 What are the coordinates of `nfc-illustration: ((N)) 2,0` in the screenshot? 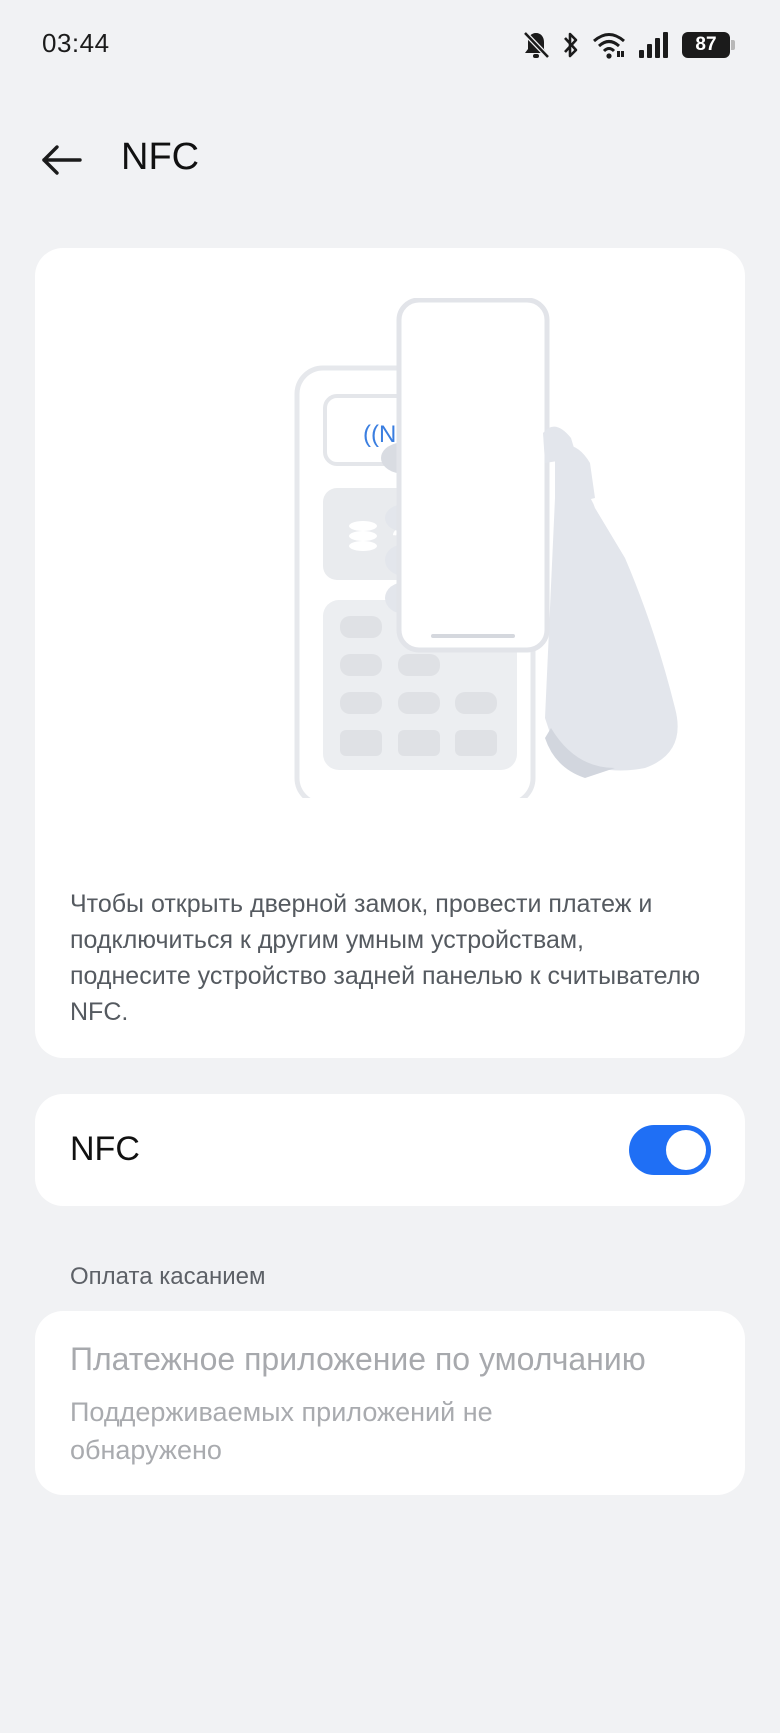 It's located at (486, 548).